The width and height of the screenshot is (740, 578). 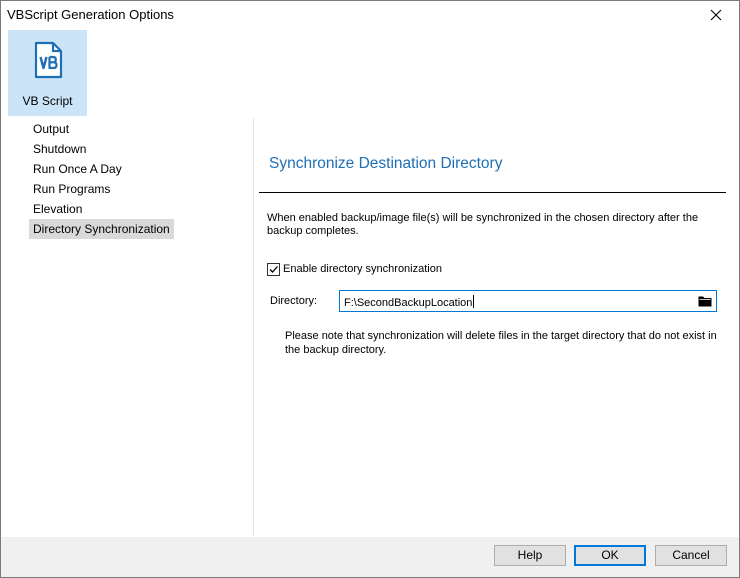 I want to click on vb-script-file-icon, so click(x=48, y=60).